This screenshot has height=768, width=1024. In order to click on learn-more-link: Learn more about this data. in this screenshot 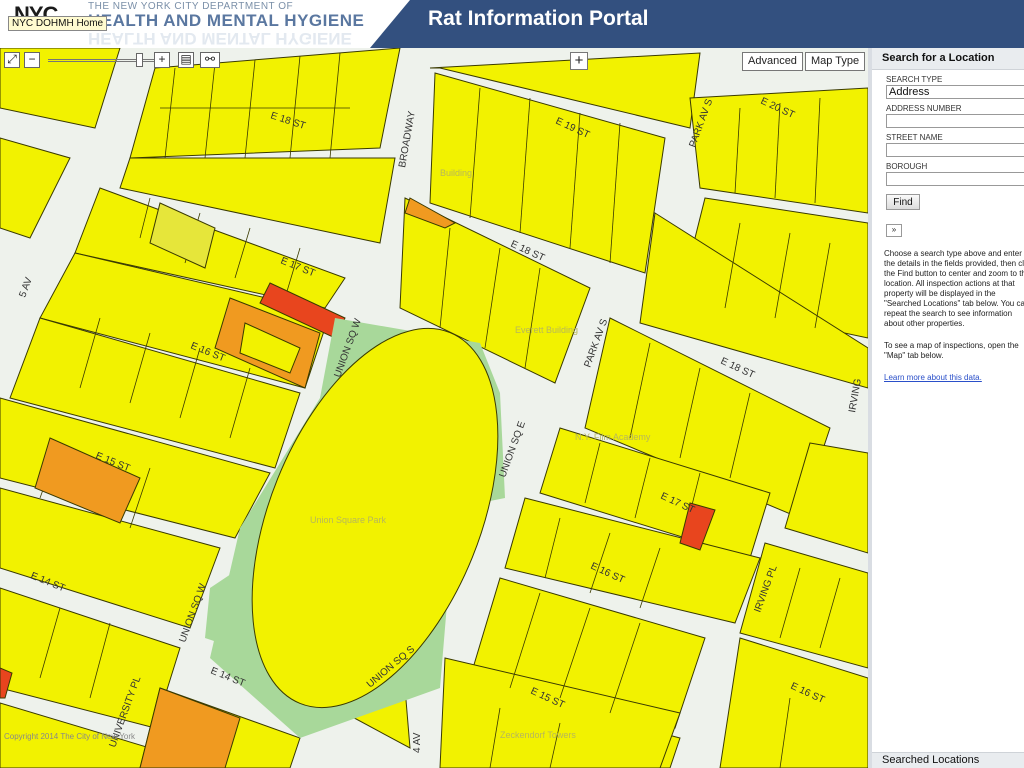, I will do `click(933, 377)`.